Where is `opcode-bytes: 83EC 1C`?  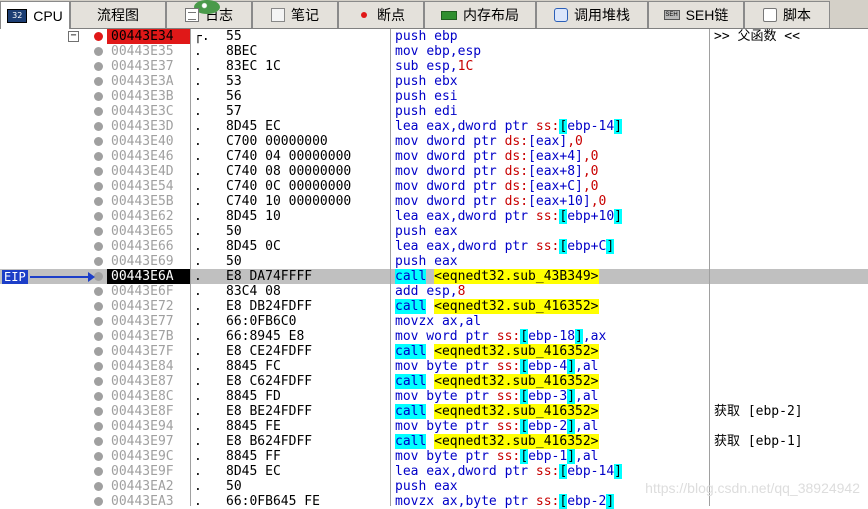
opcode-bytes: 83EC 1C is located at coordinates (253, 66).